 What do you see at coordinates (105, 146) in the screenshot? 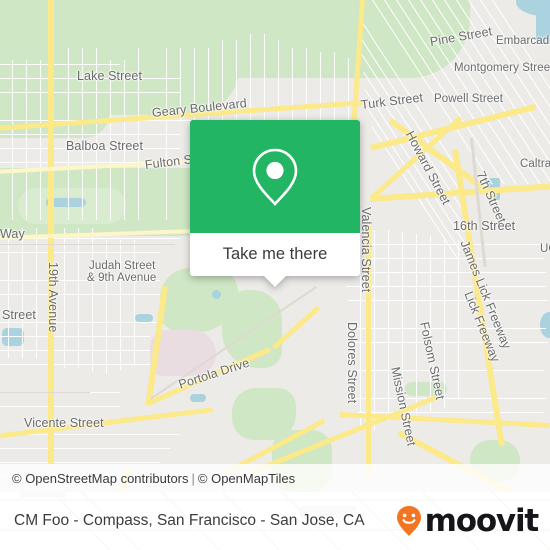
I see `street-label: Balboa Street` at bounding box center [105, 146].